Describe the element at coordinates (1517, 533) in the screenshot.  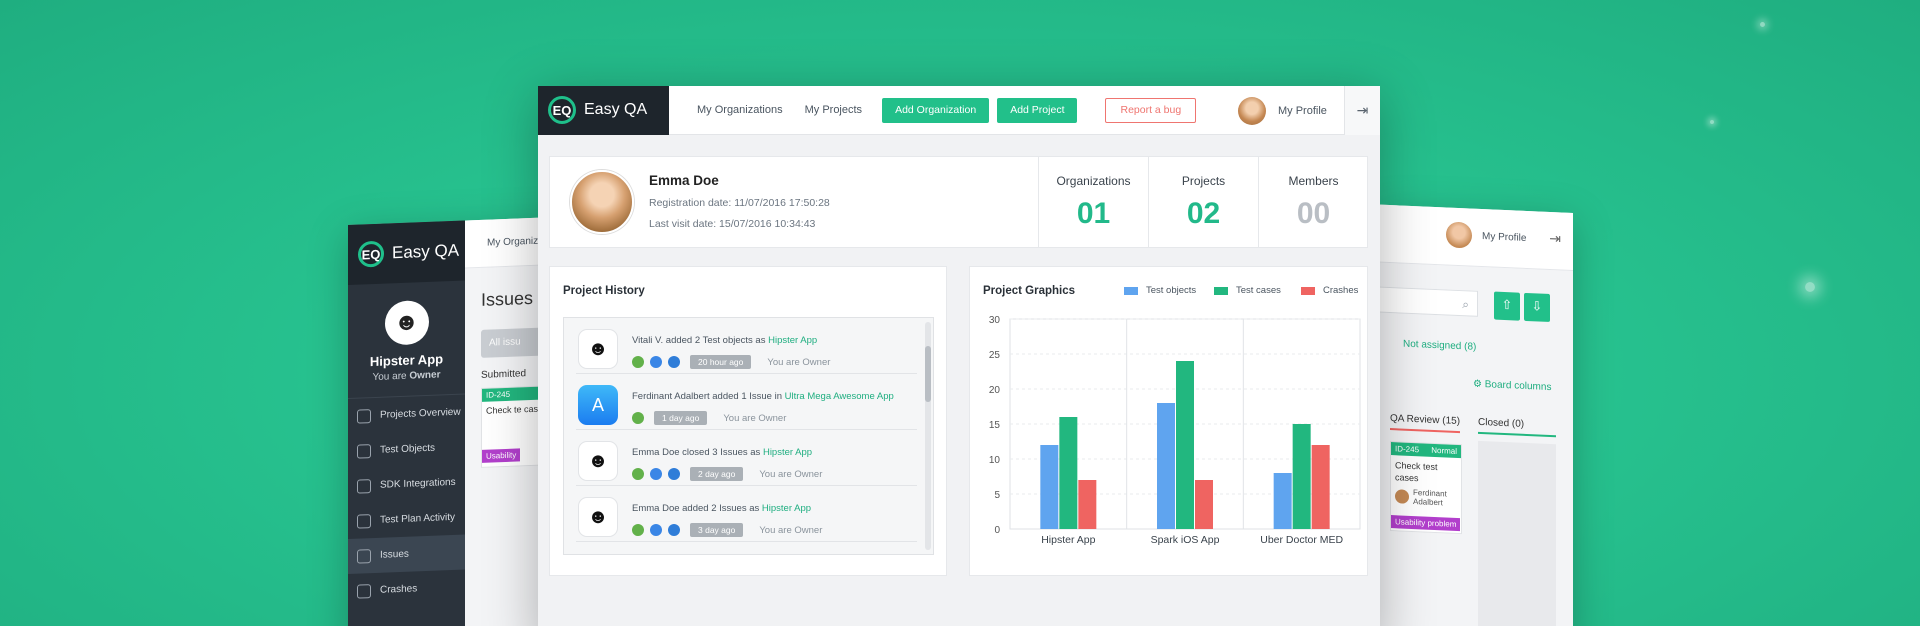
I see `closed-column` at that location.